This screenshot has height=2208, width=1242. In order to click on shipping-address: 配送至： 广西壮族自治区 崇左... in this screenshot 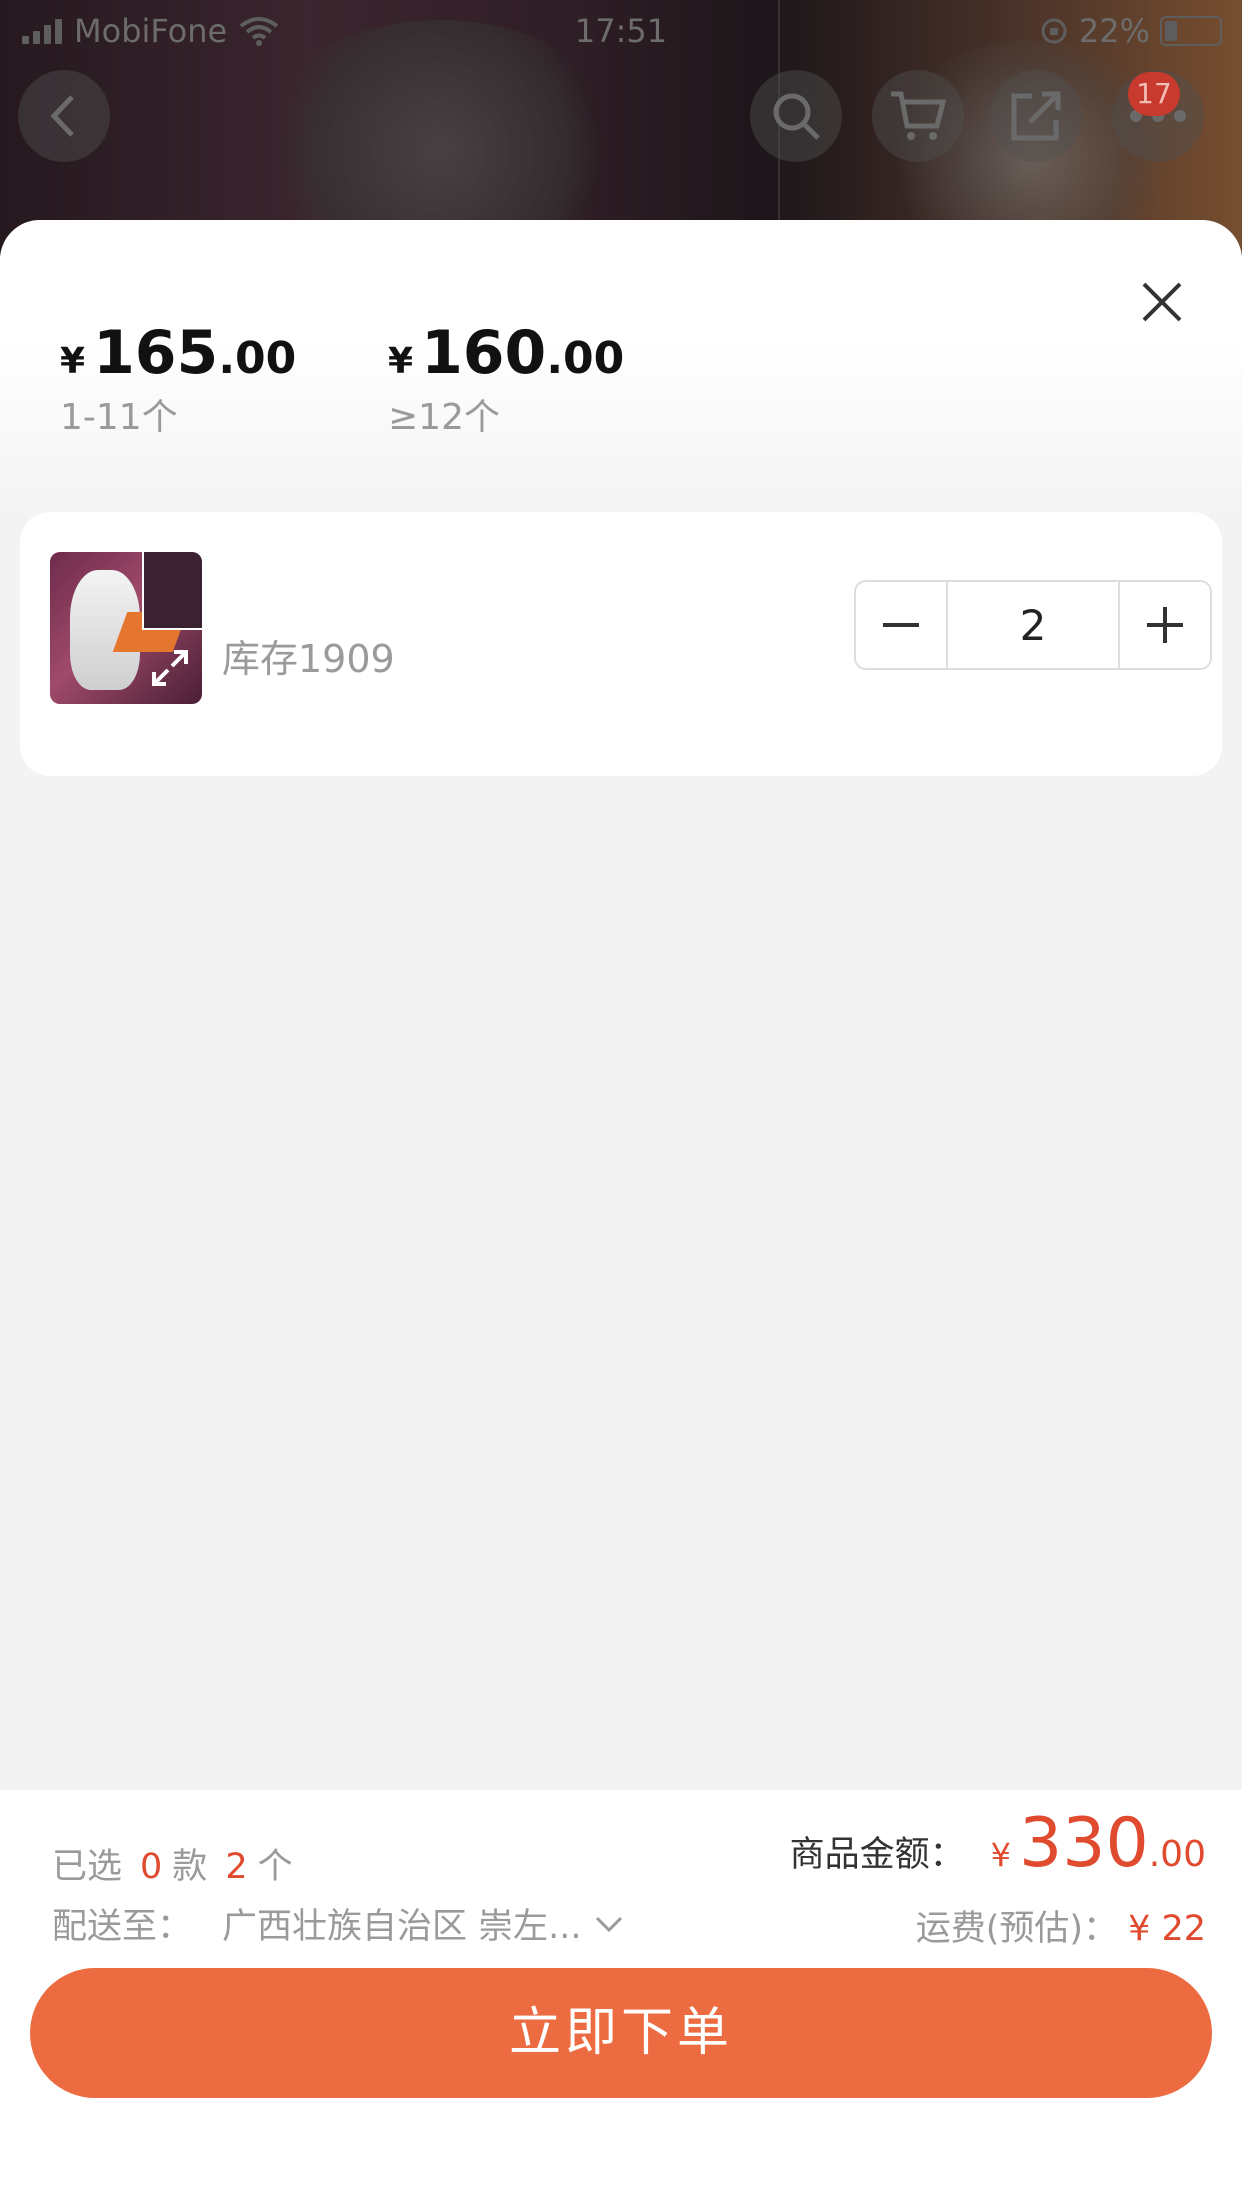, I will do `click(338, 1923)`.